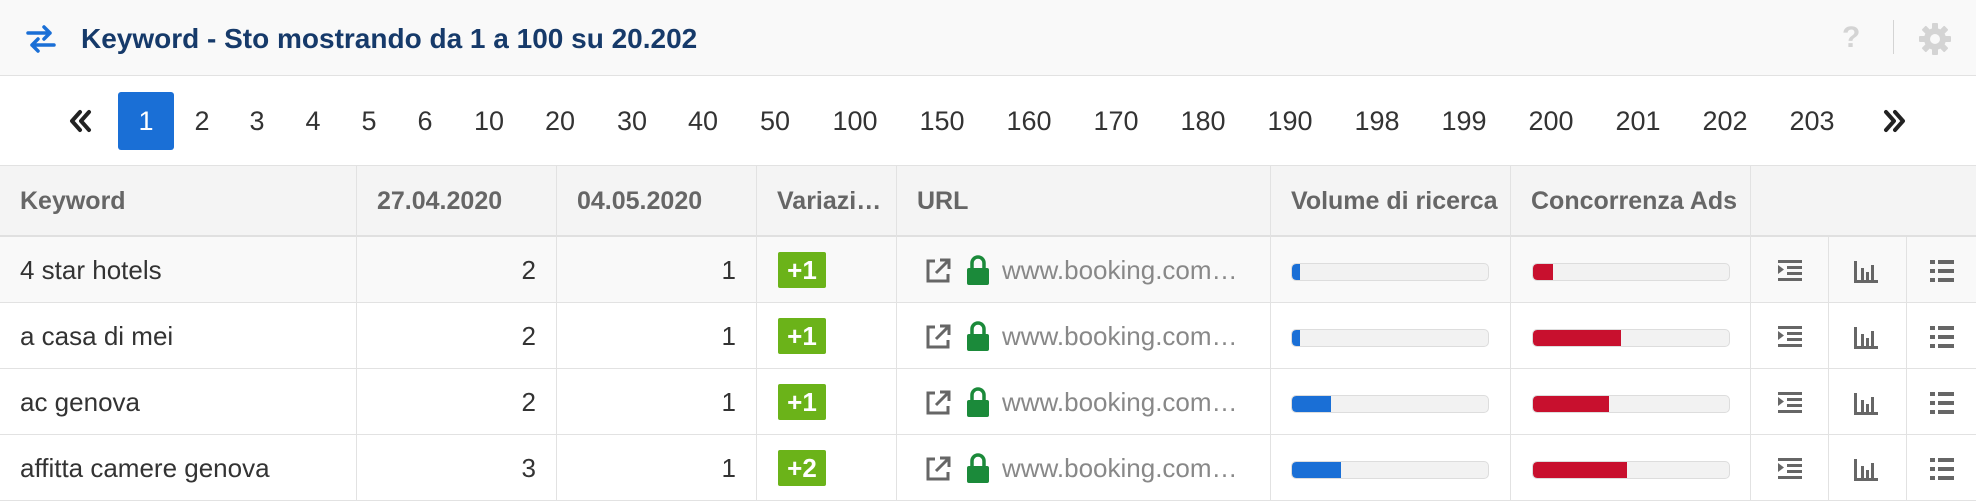 This screenshot has width=1976, height=501. I want to click on keyword-cell: 4 star hotels, so click(178, 270).